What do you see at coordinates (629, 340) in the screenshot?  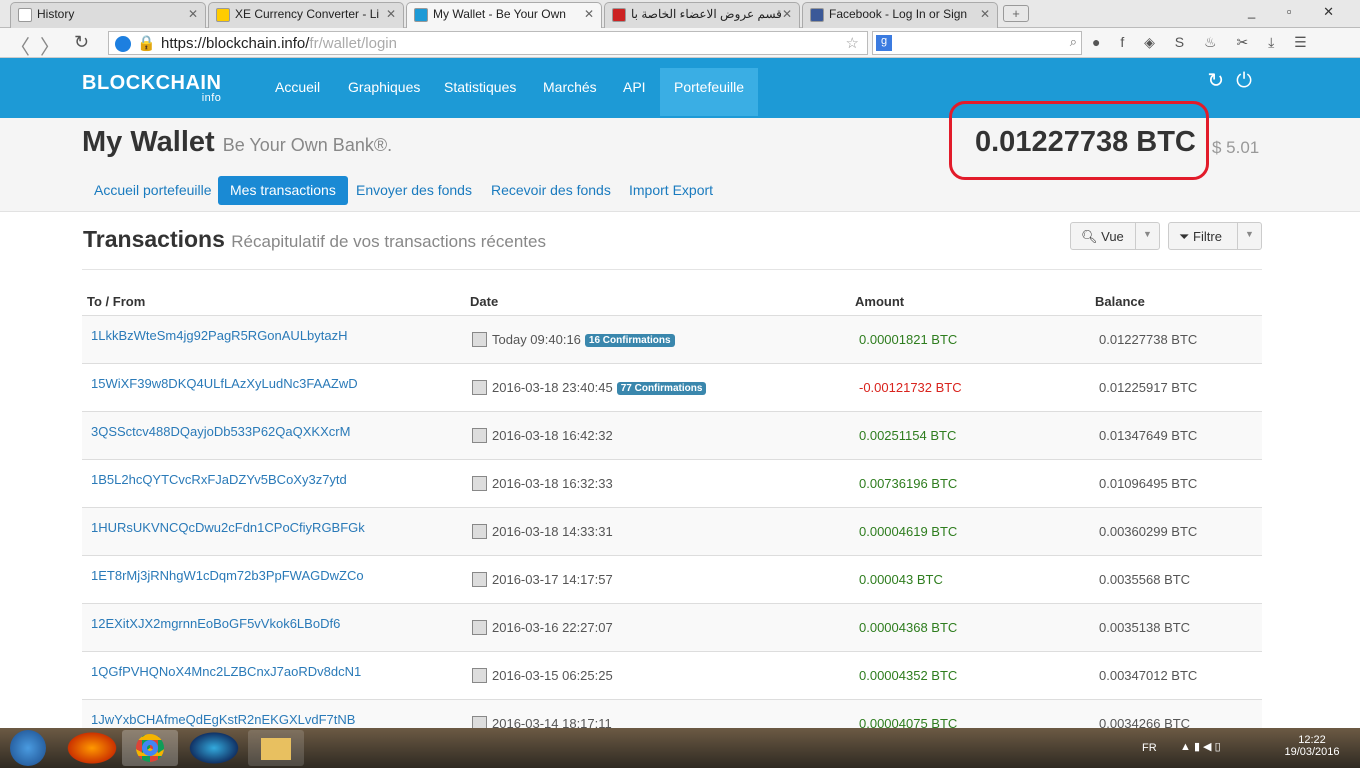 I see `confirmations-badge: 16 Confirmations` at bounding box center [629, 340].